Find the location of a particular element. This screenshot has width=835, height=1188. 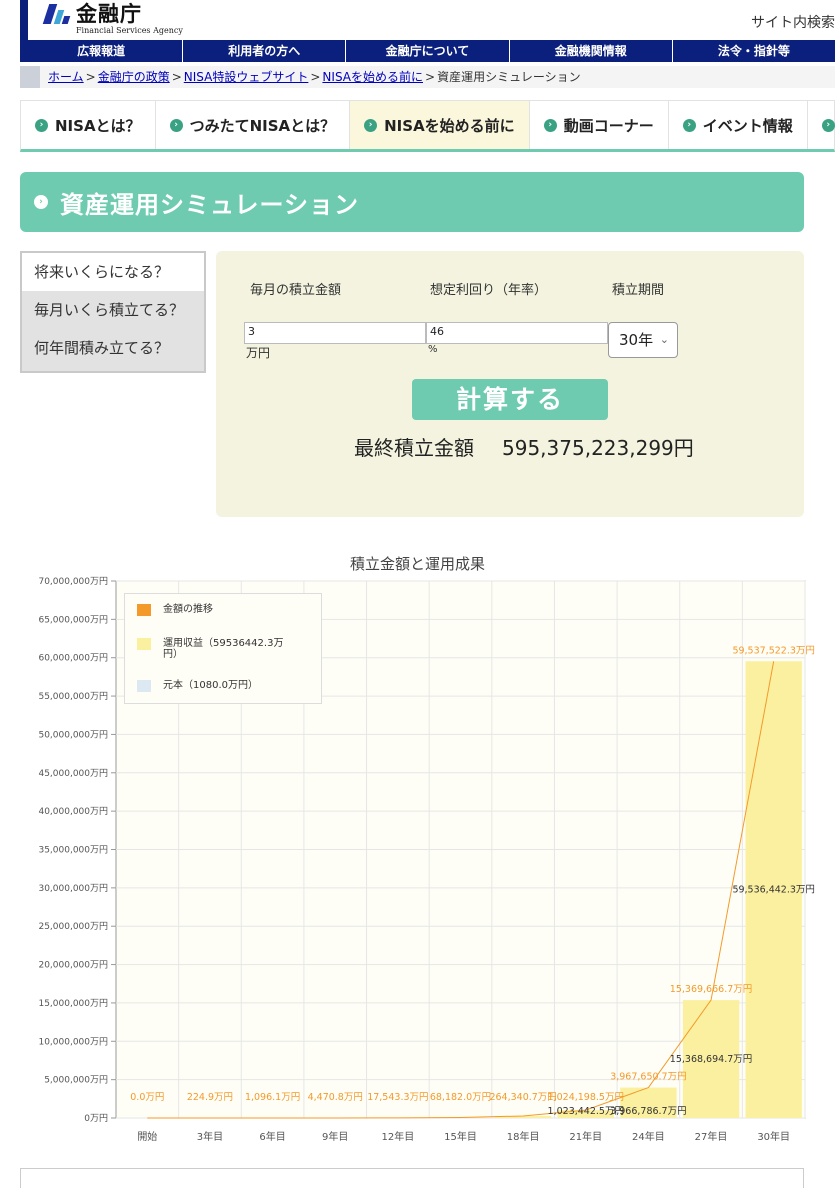

site-header: 金融庁 Financial Services Agency サイト内検索 is located at coordinates (417, 20).